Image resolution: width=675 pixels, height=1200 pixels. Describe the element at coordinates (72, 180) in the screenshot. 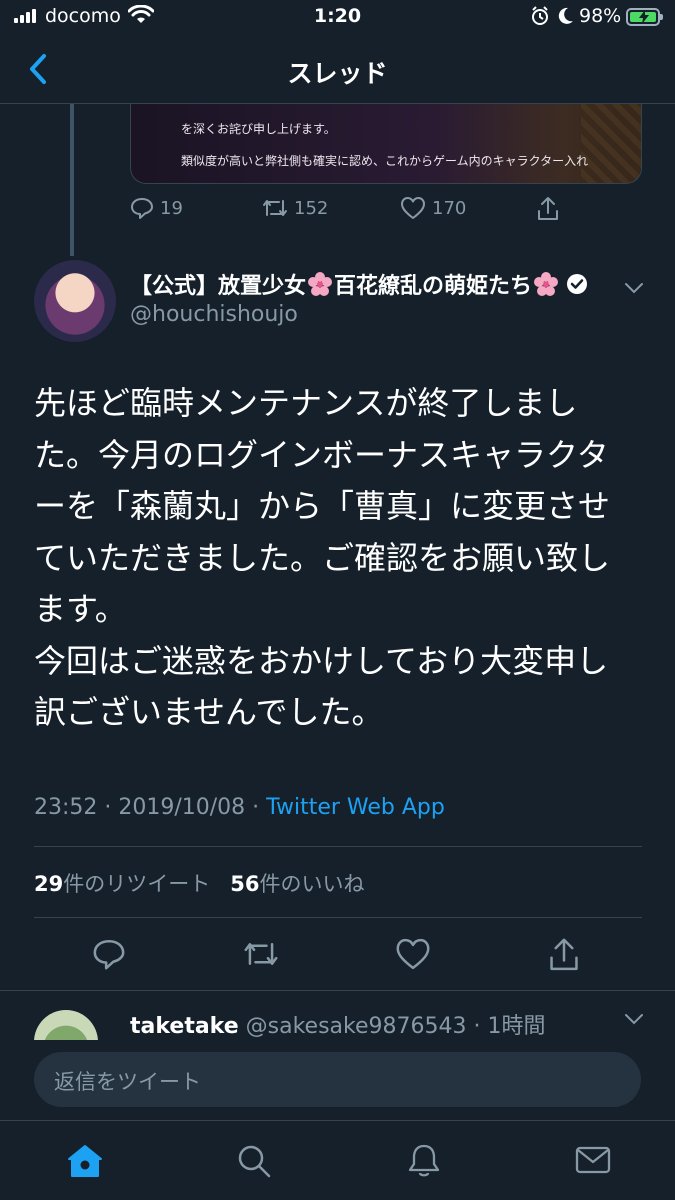

I see `thread-connector` at that location.